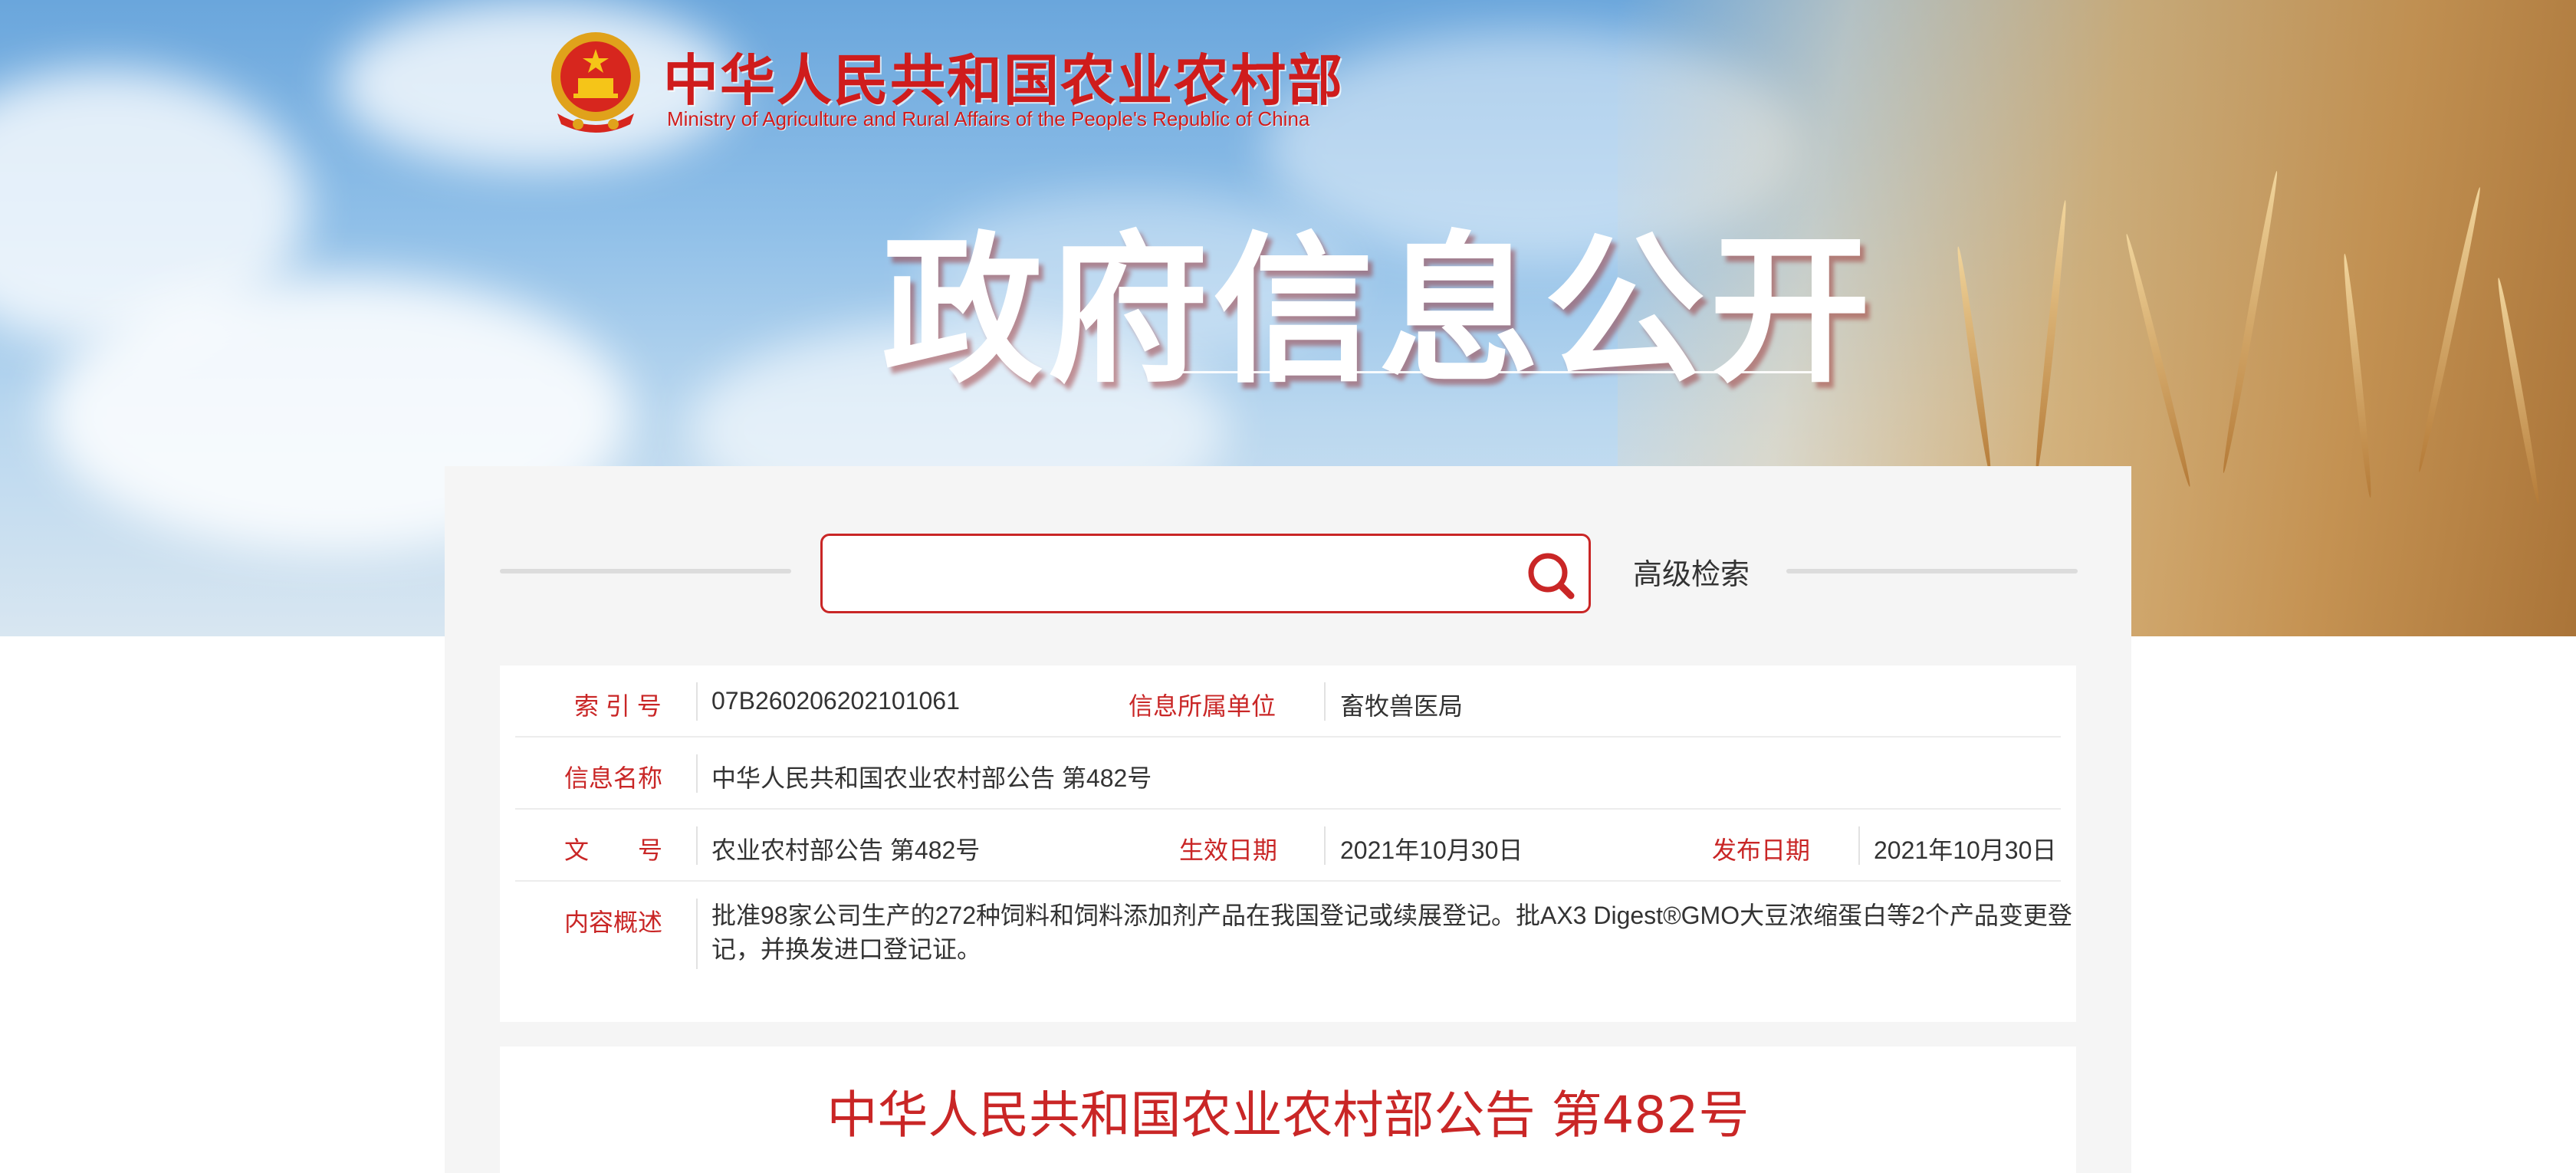 The height and width of the screenshot is (1173, 2576). What do you see at coordinates (1228, 850) in the screenshot?
I see `effective-date-label: 生效日期` at bounding box center [1228, 850].